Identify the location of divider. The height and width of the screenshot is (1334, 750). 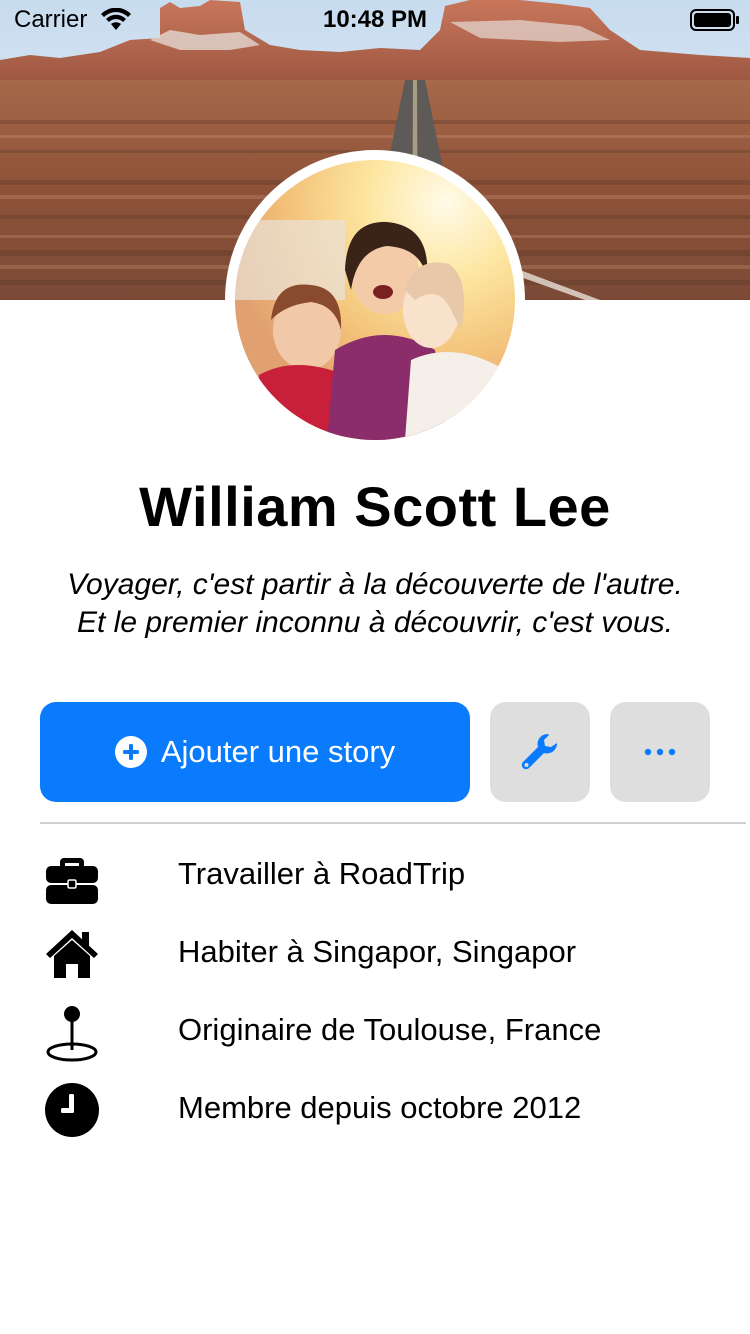
(393, 823).